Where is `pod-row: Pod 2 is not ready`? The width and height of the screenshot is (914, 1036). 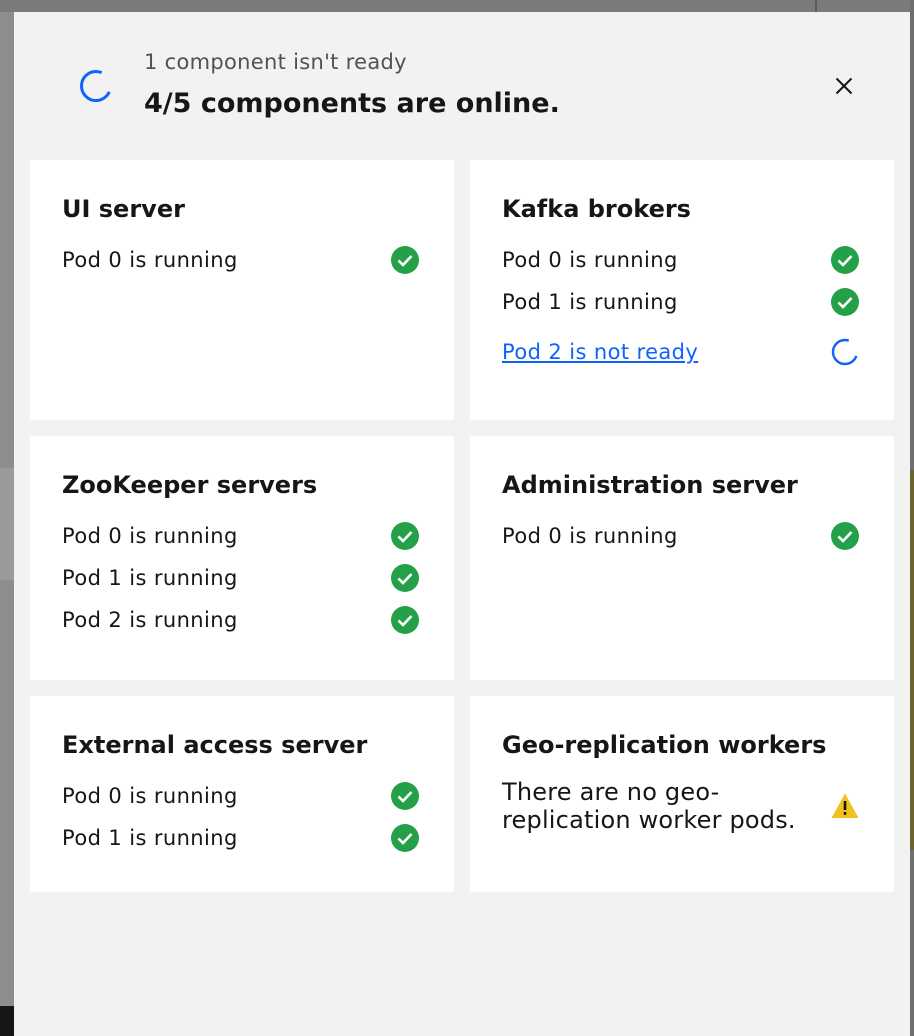
pod-row: Pod 2 is not ready is located at coordinates (682, 352).